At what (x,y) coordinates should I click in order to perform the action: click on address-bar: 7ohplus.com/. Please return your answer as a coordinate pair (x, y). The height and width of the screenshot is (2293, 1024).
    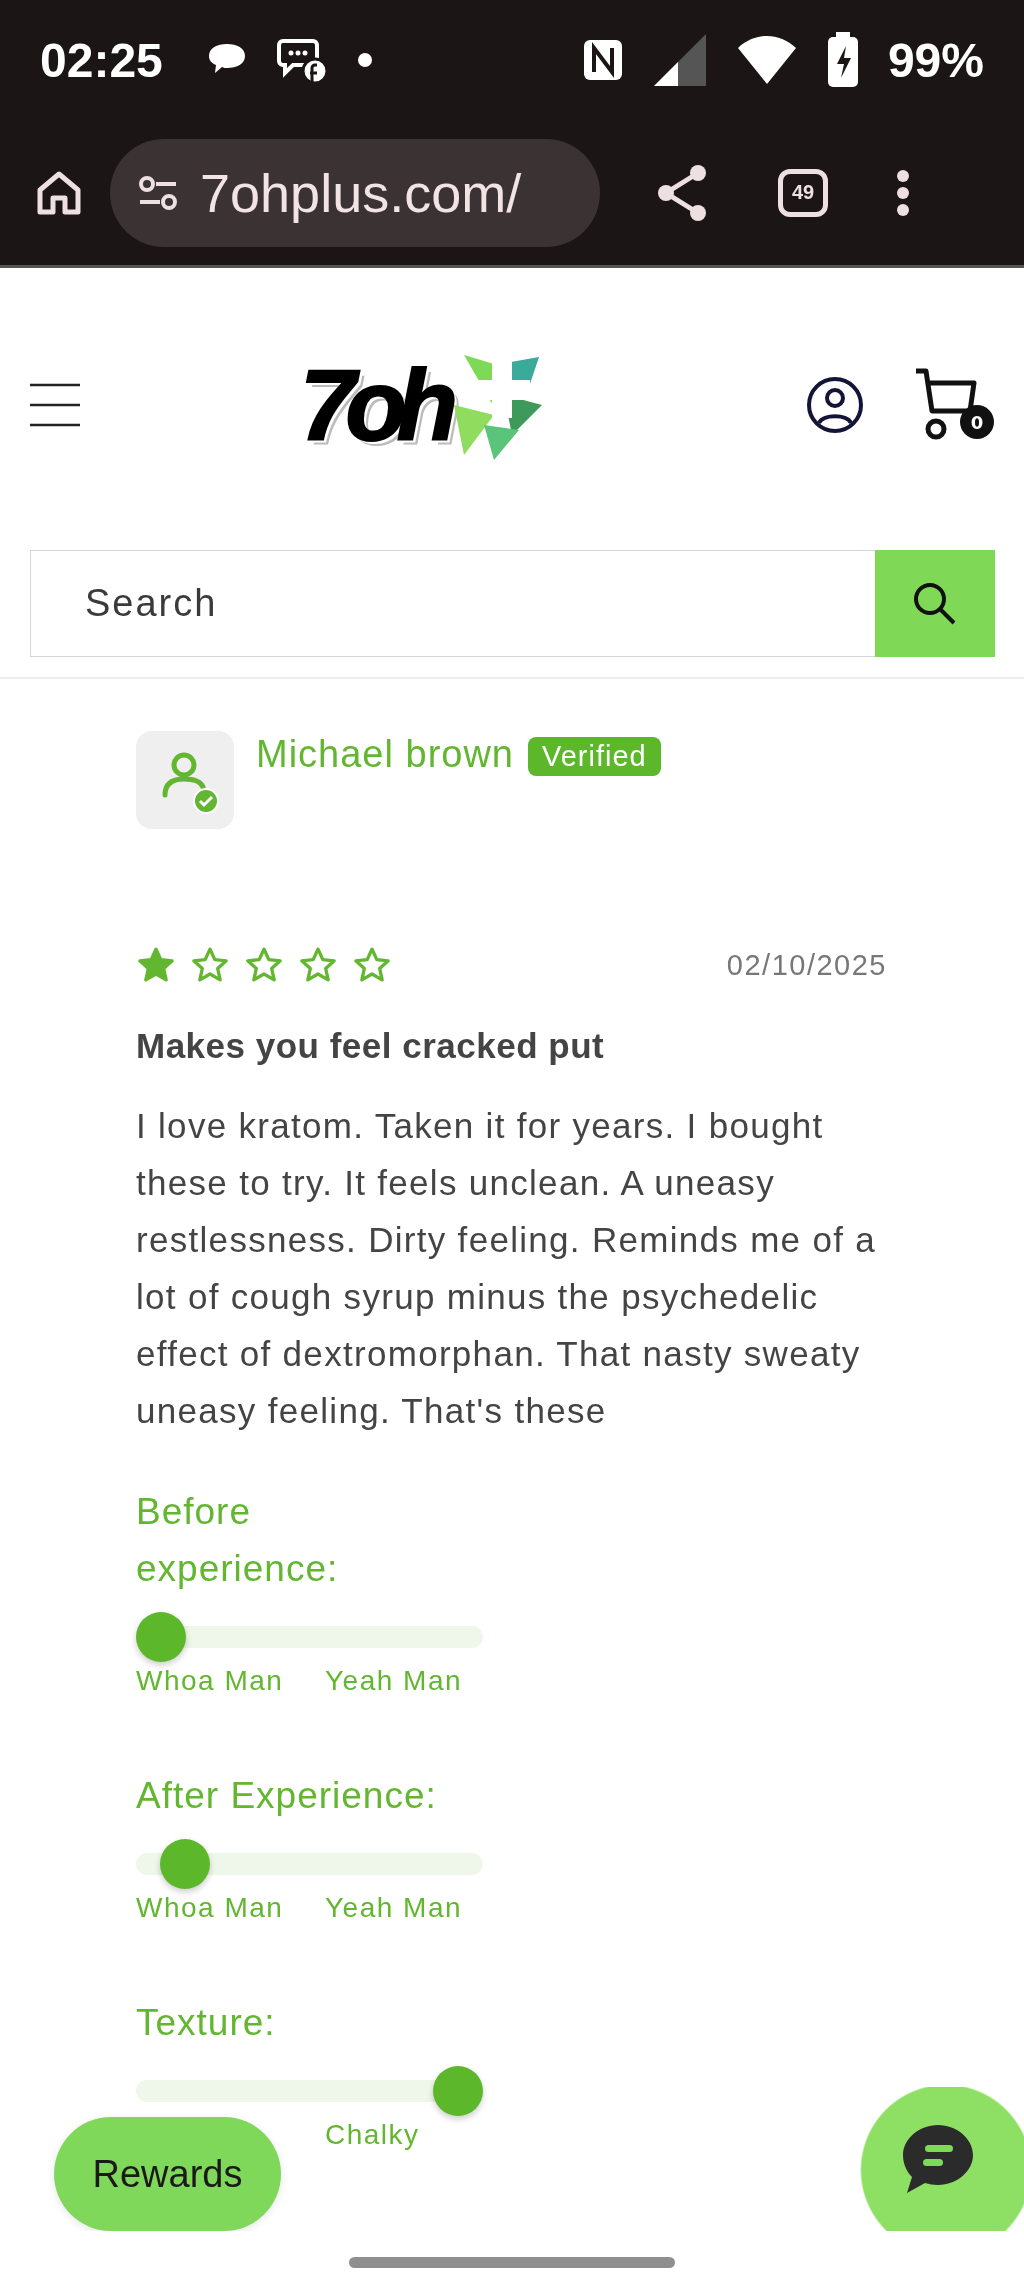
    Looking at the image, I should click on (355, 192).